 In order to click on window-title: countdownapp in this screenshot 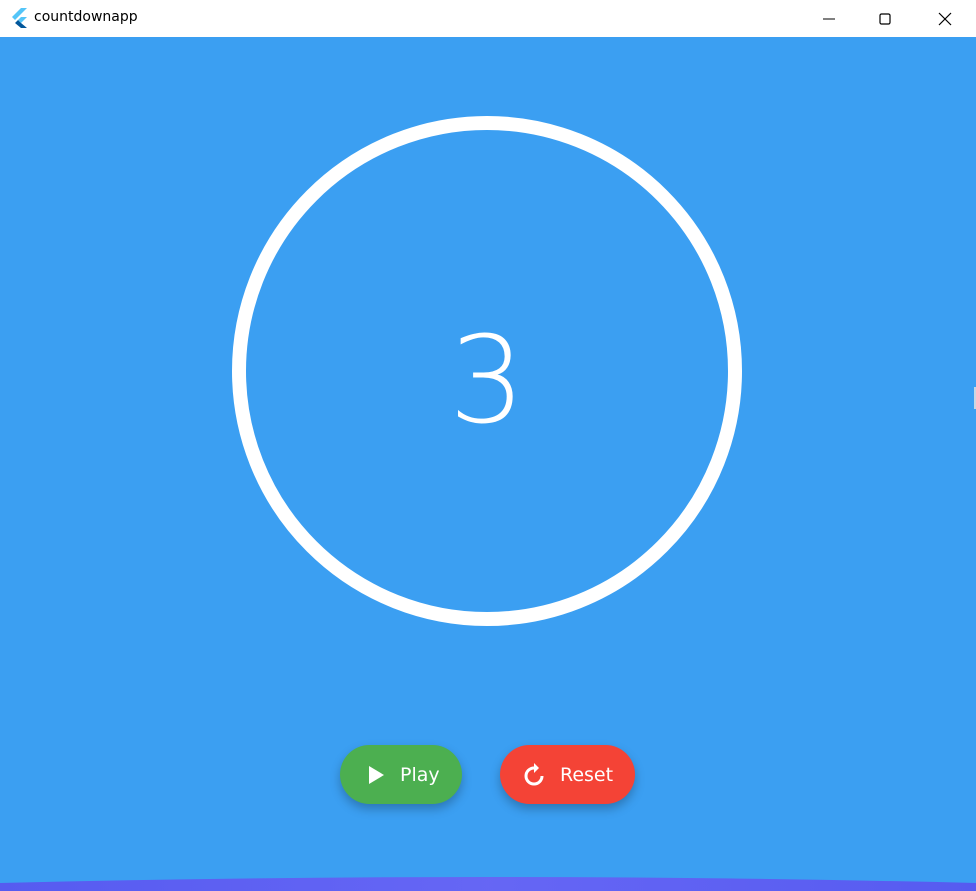, I will do `click(86, 17)`.